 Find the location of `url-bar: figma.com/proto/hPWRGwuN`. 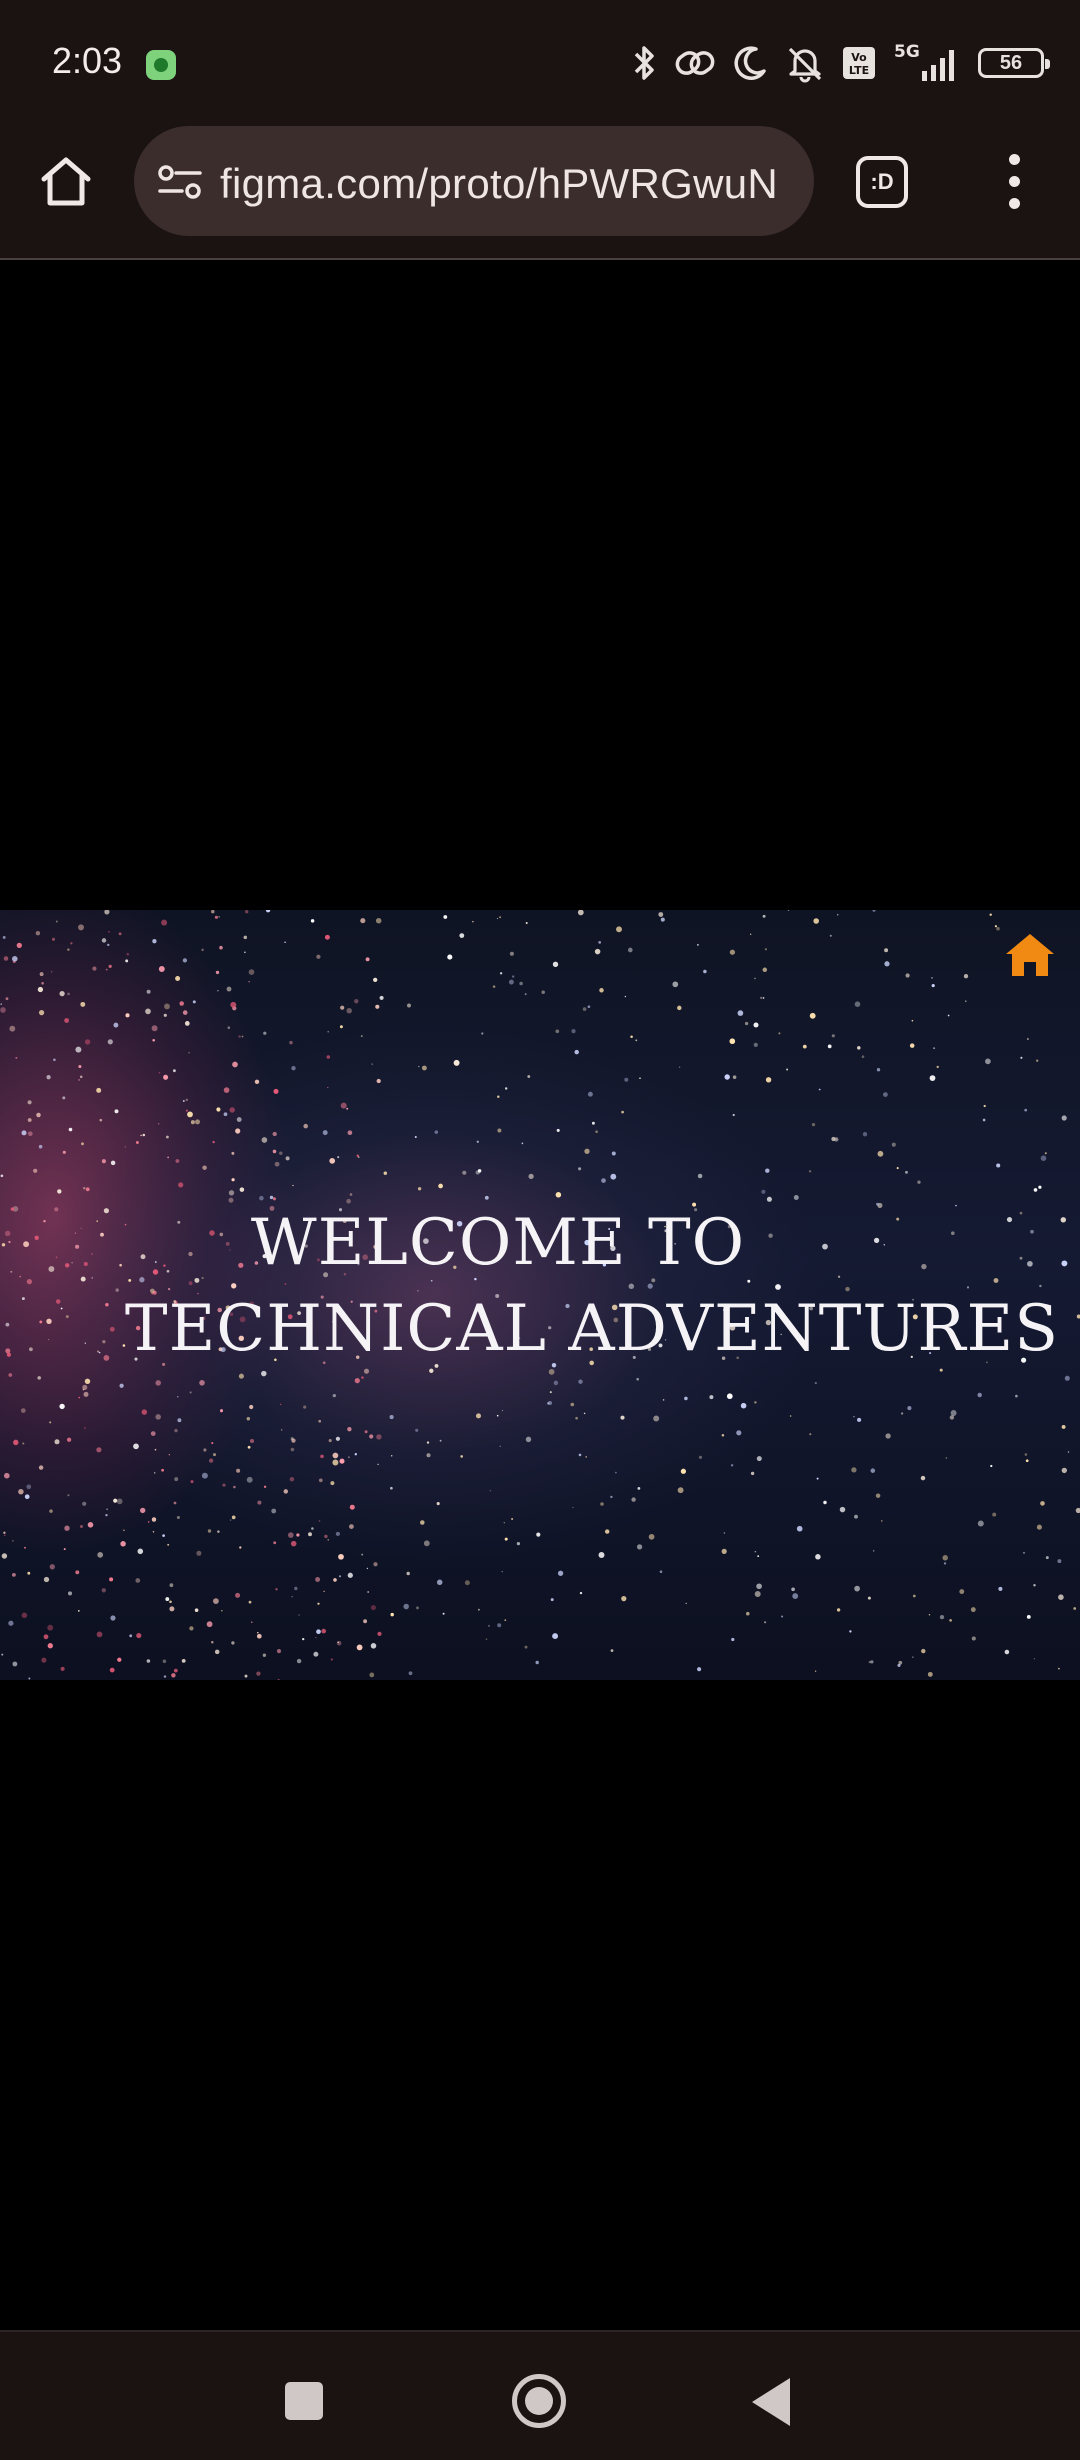

url-bar: figma.com/proto/hPWRGwuN is located at coordinates (474, 181).